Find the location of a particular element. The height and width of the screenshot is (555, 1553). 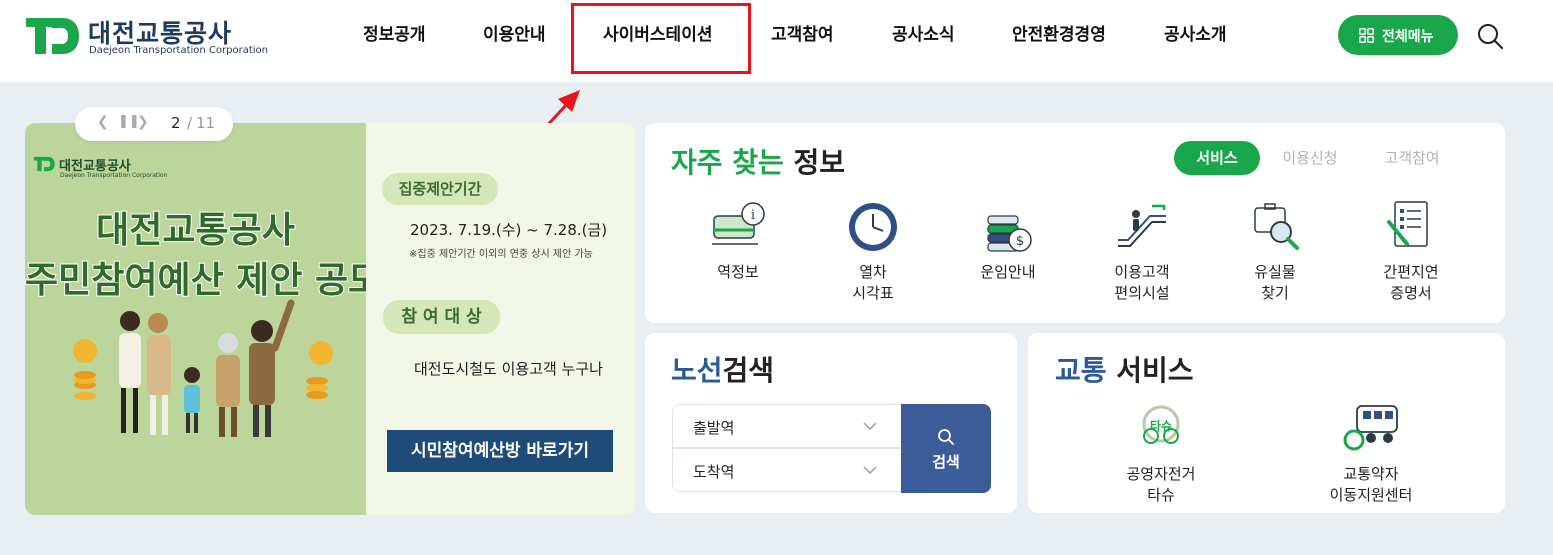

service-item-lost-found: 유실물 찾기 is located at coordinates (1275, 252).